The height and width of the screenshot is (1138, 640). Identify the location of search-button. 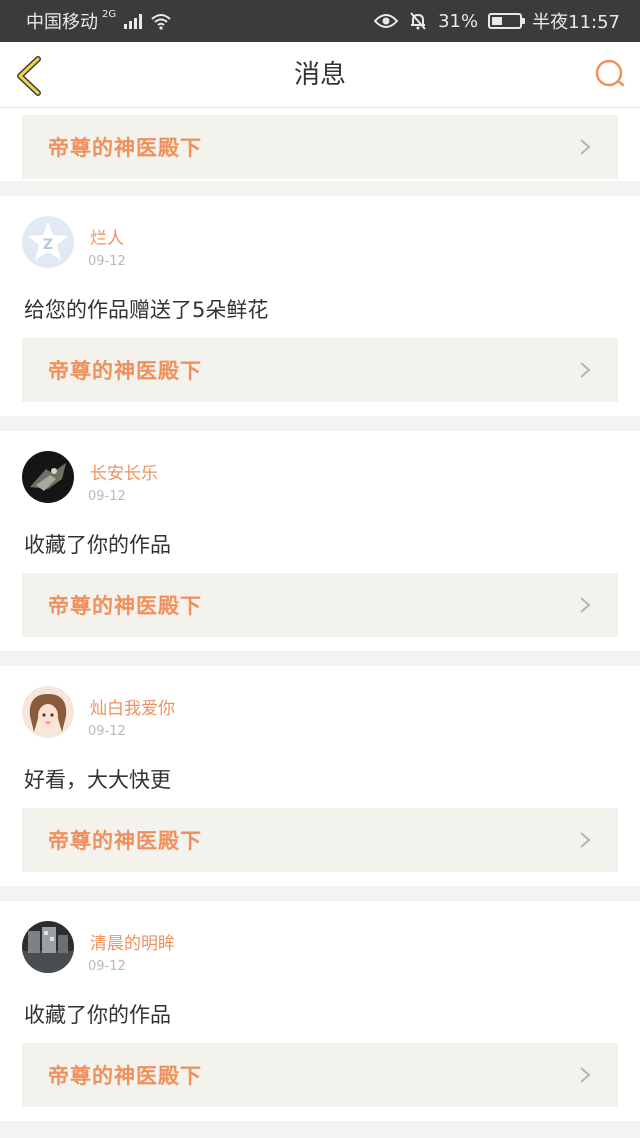
(610, 74).